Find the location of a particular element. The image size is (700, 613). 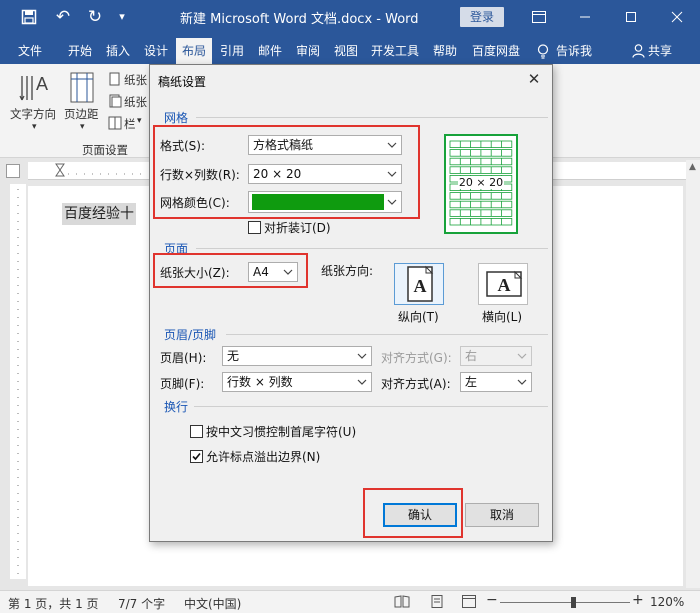

portrait-option: A is located at coordinates (419, 284).